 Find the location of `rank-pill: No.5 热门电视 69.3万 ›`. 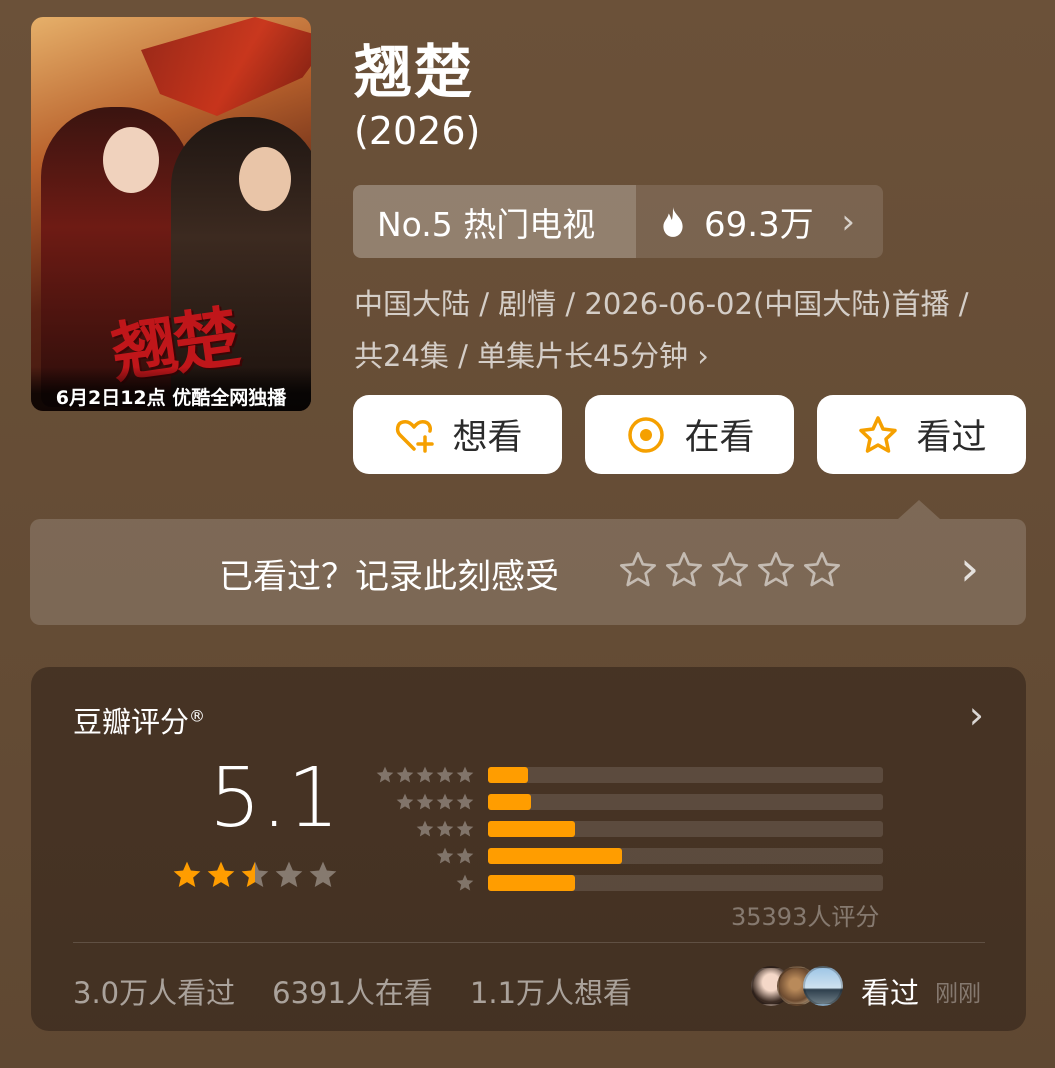

rank-pill: No.5 热门电视 69.3万 › is located at coordinates (618, 221).